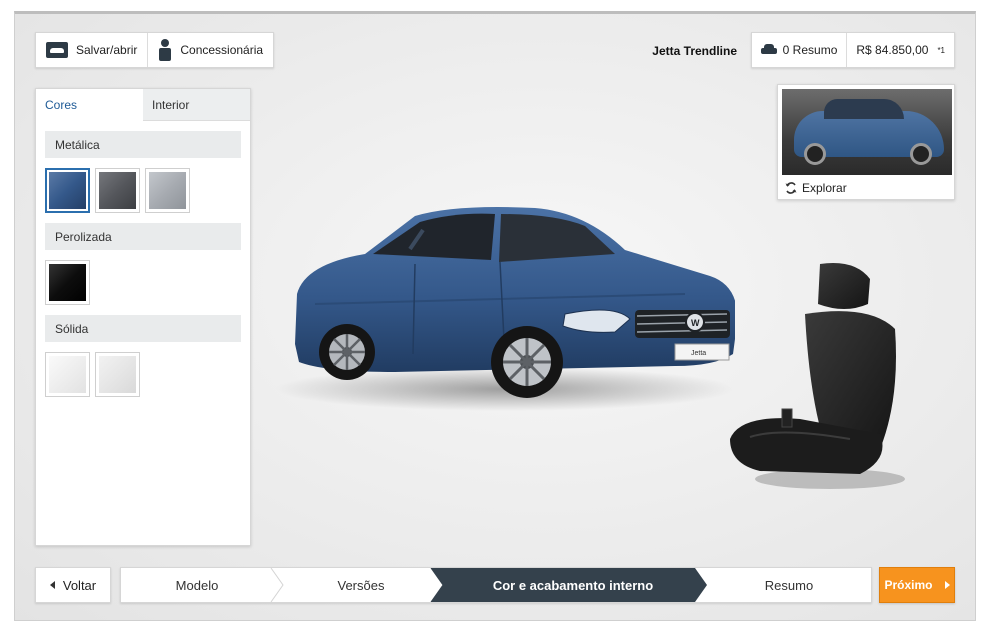  Describe the element at coordinates (698, 353) in the screenshot. I see `plate-text: Jetta` at that location.